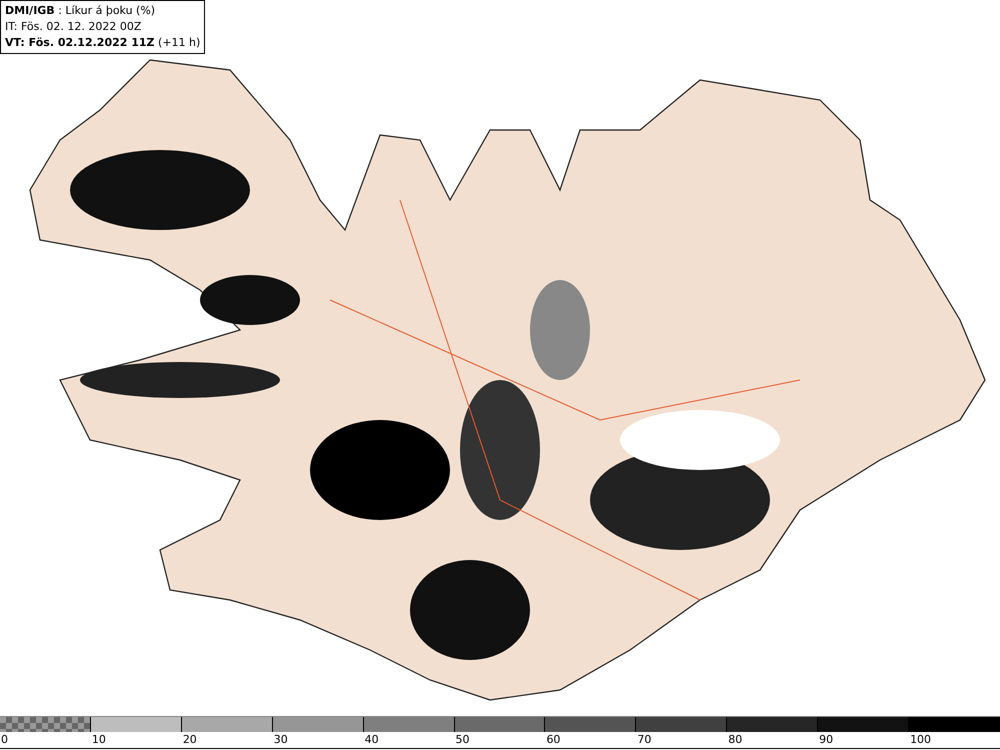 Image resolution: width=1000 pixels, height=750 pixels. I want to click on legend-label: 40, so click(372, 740).